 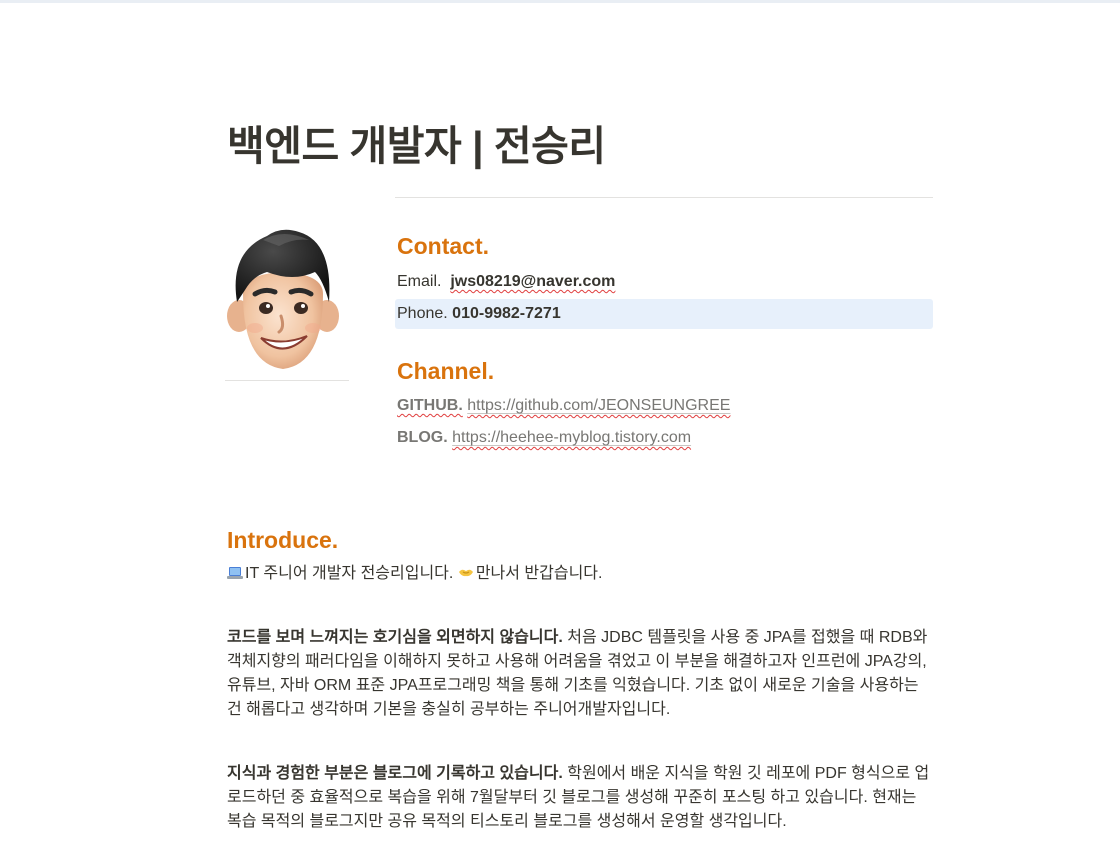 I want to click on blog-link: https://heehee-myblog.tistory.com, so click(x=571, y=437).